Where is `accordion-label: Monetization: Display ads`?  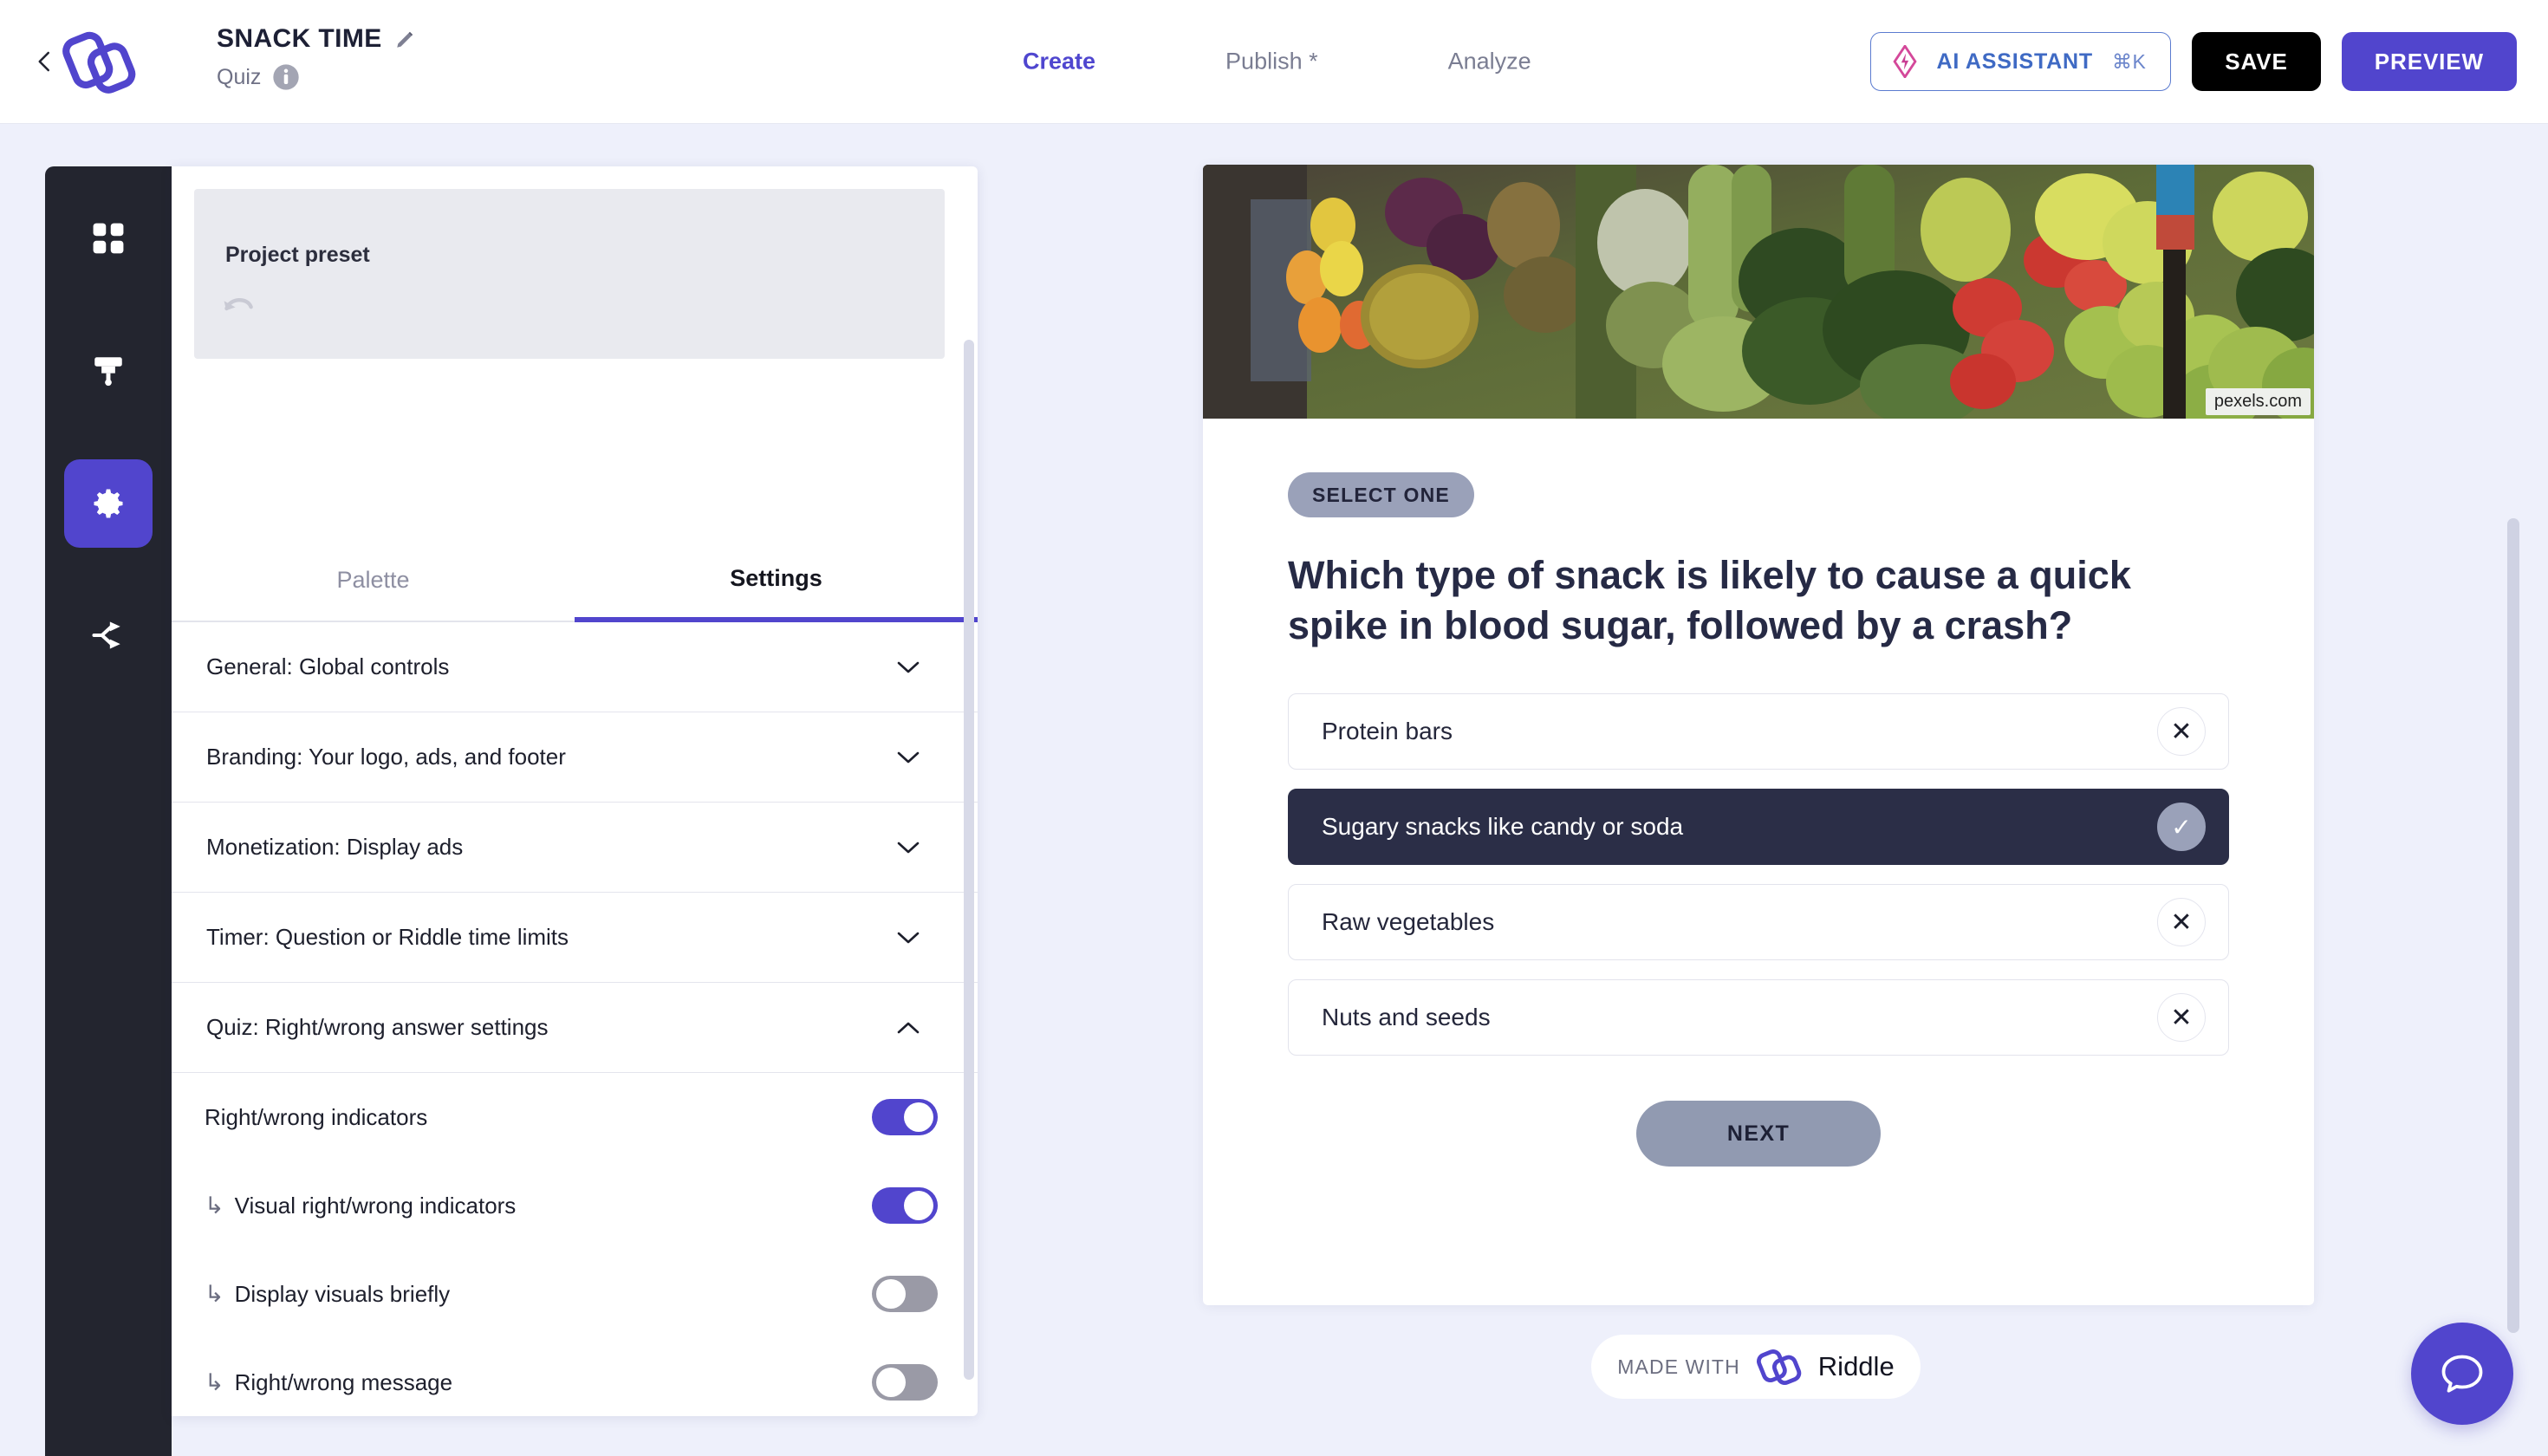
accordion-label: Monetization: Display ads is located at coordinates (335, 847).